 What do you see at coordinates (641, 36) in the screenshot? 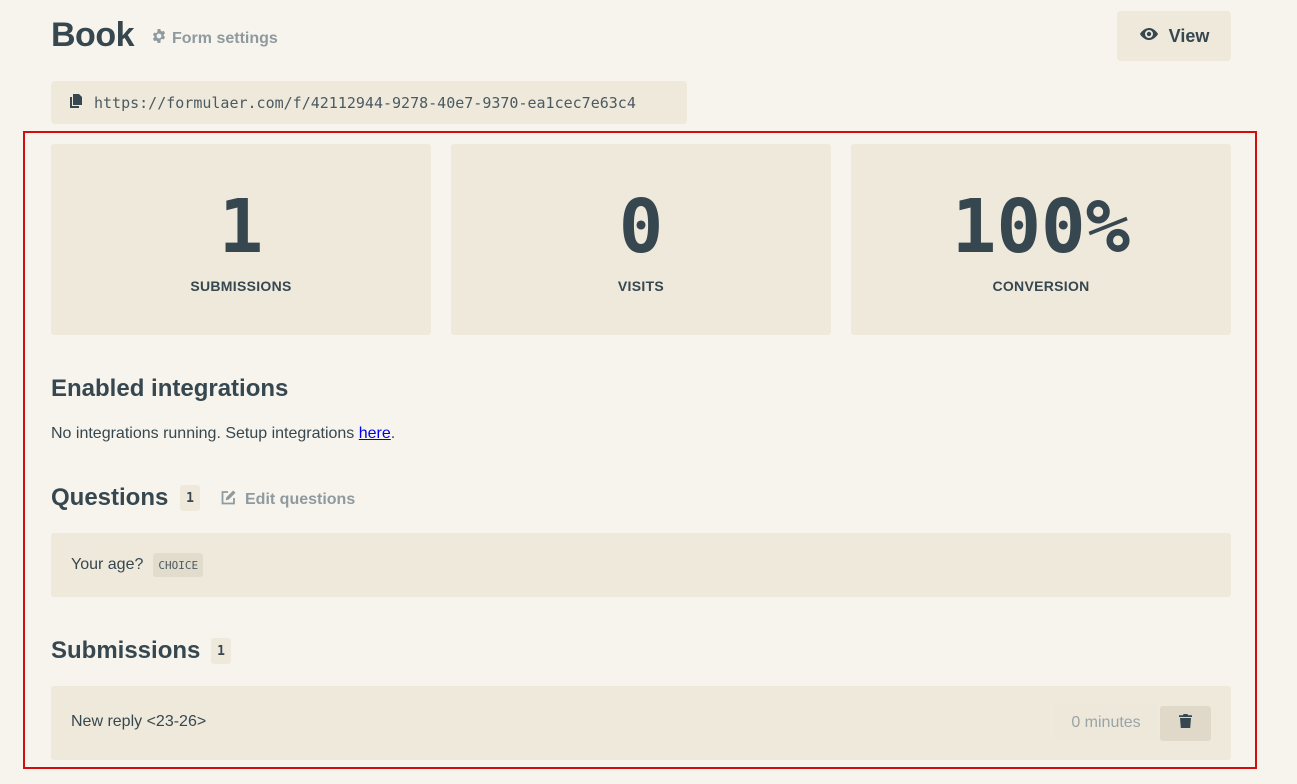
I see `page-header: Book Form settings View` at bounding box center [641, 36].